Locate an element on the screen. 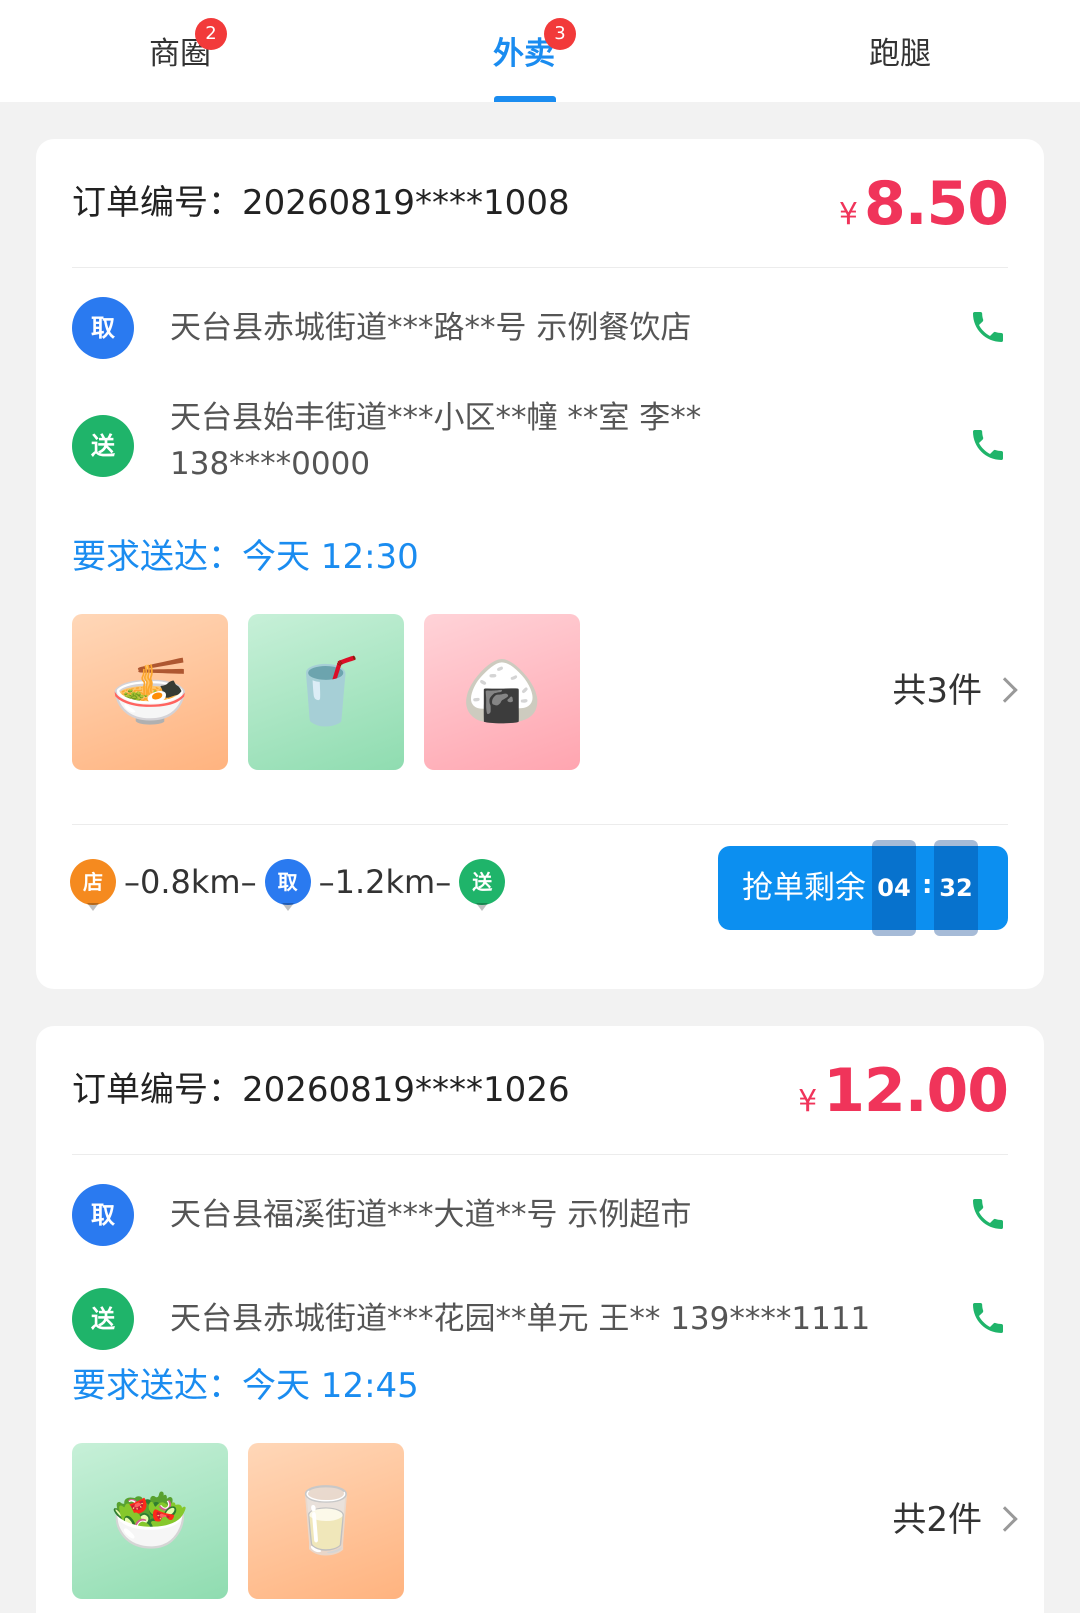 The image size is (1080, 1613). item-count: 共2件 is located at coordinates (937, 1520).